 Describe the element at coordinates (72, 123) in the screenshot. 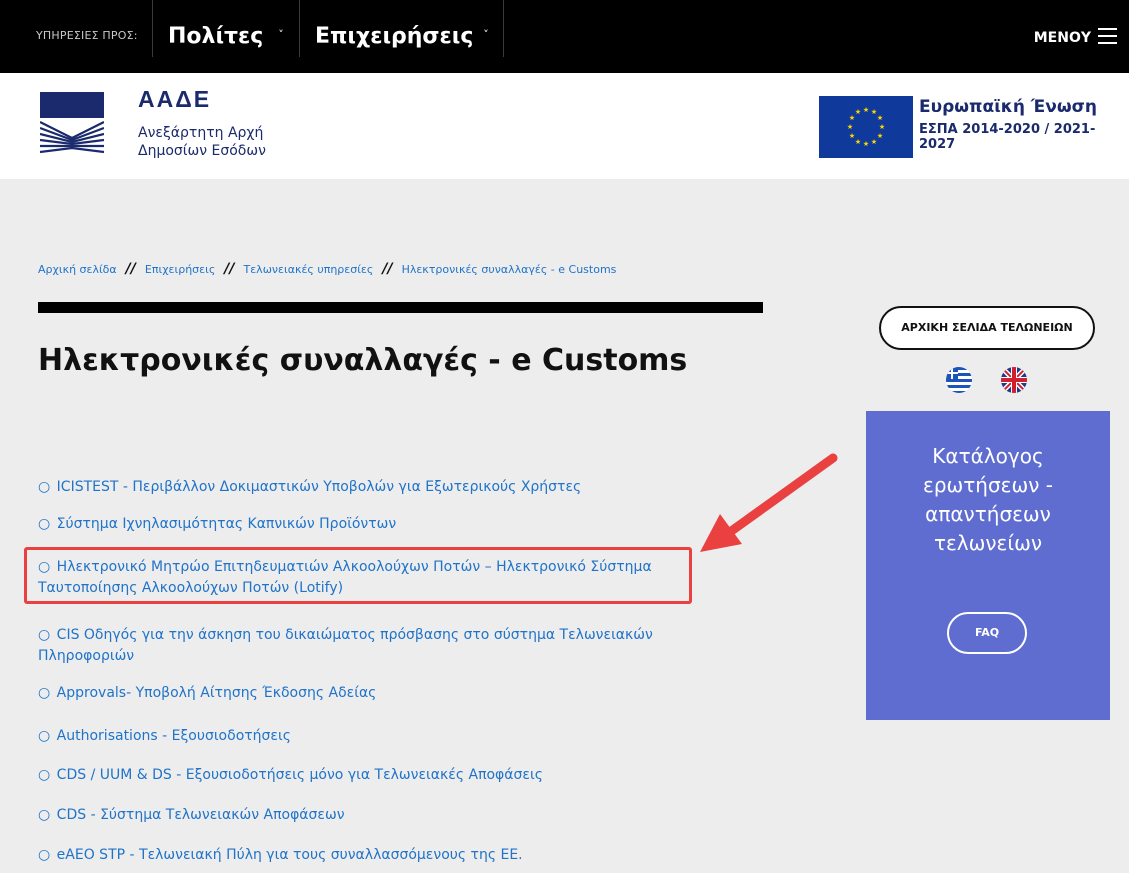

I see `aade-logo-icon` at that location.